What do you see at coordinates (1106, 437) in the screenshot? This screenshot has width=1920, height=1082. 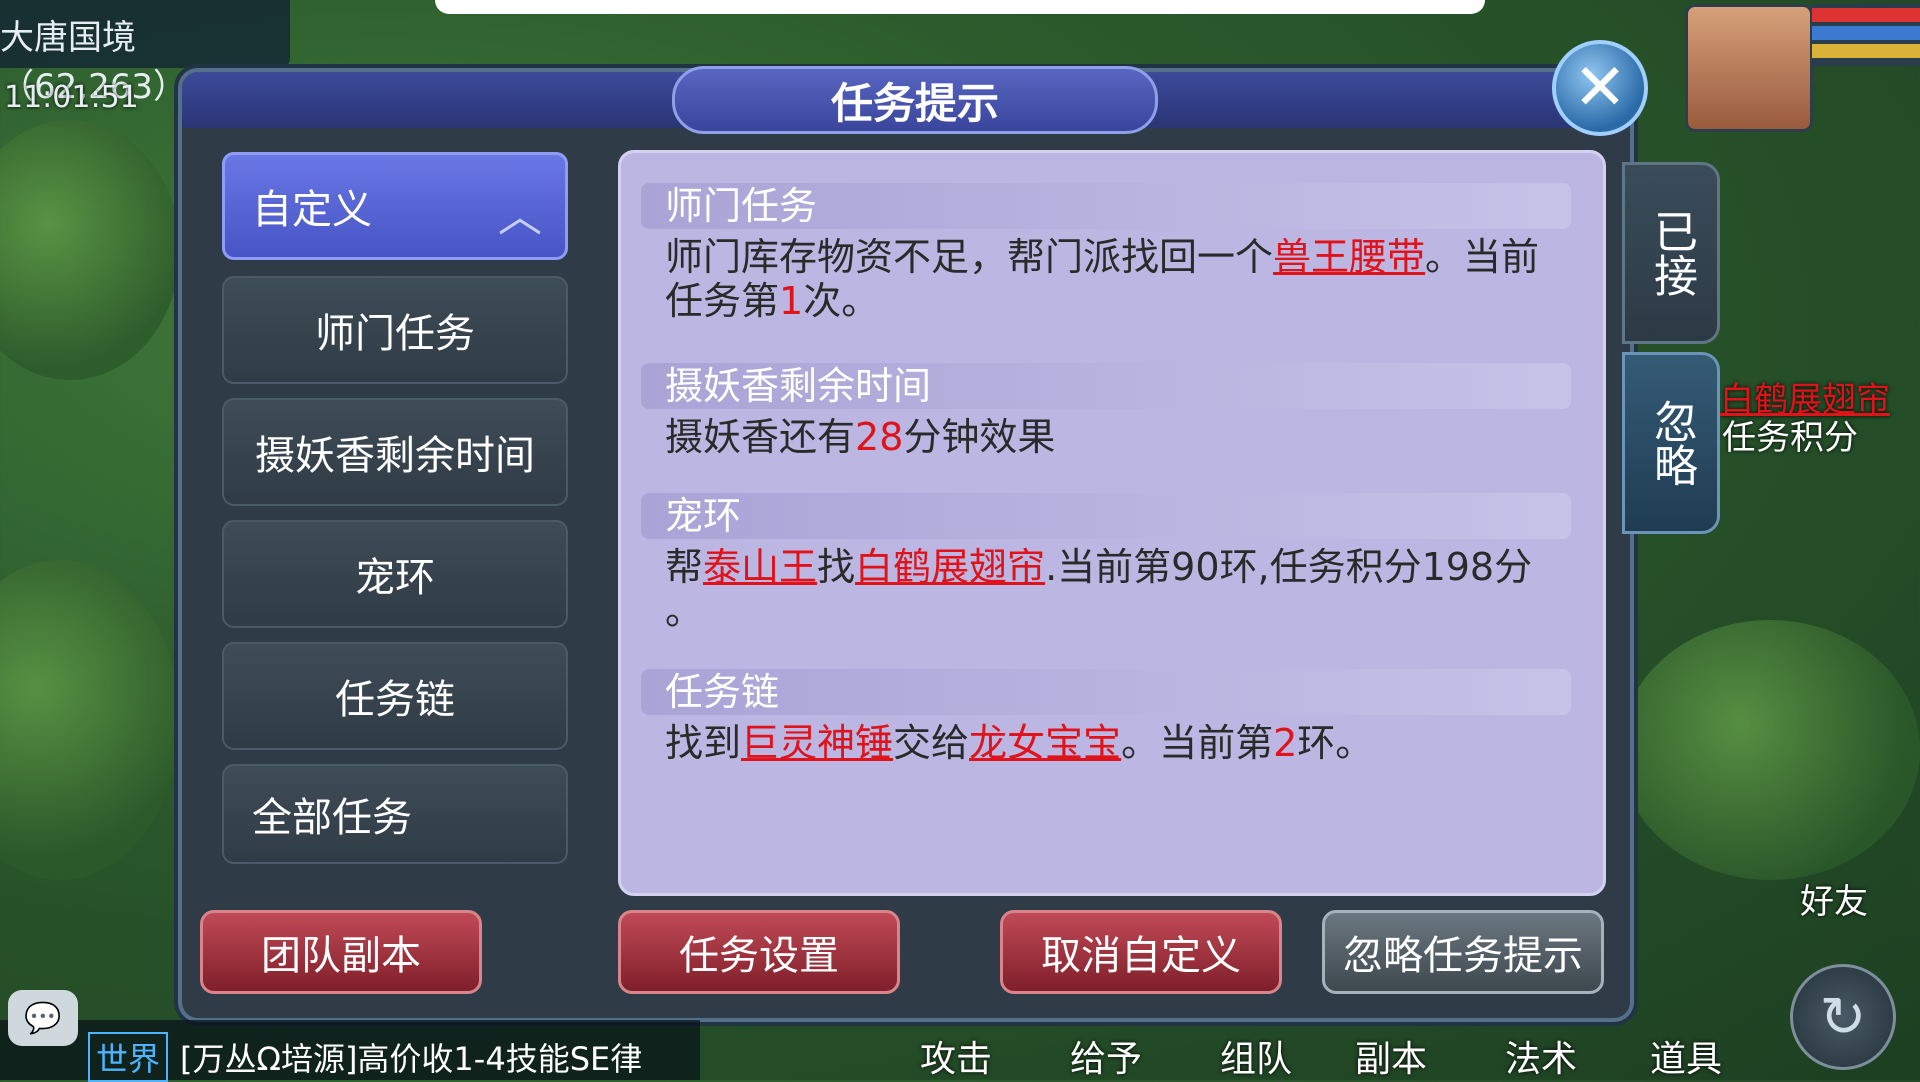 I see `quest-description: 摄妖香还有28分钟效果` at bounding box center [1106, 437].